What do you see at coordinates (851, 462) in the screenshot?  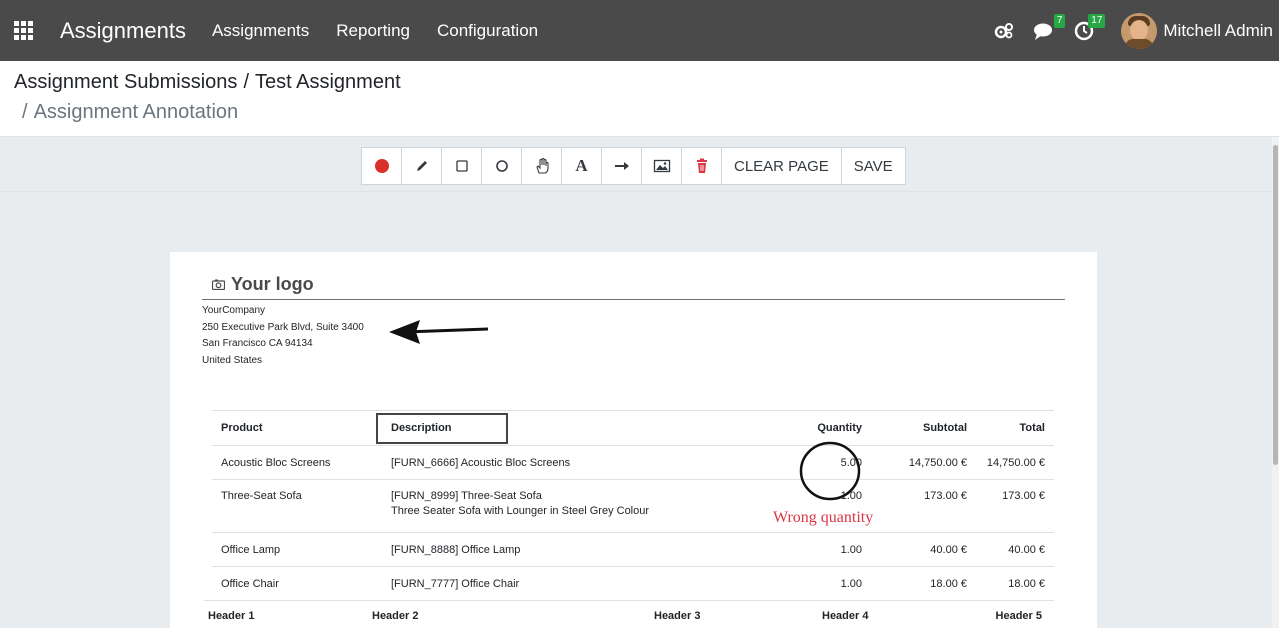 I see `quantity-cell: 5.00` at bounding box center [851, 462].